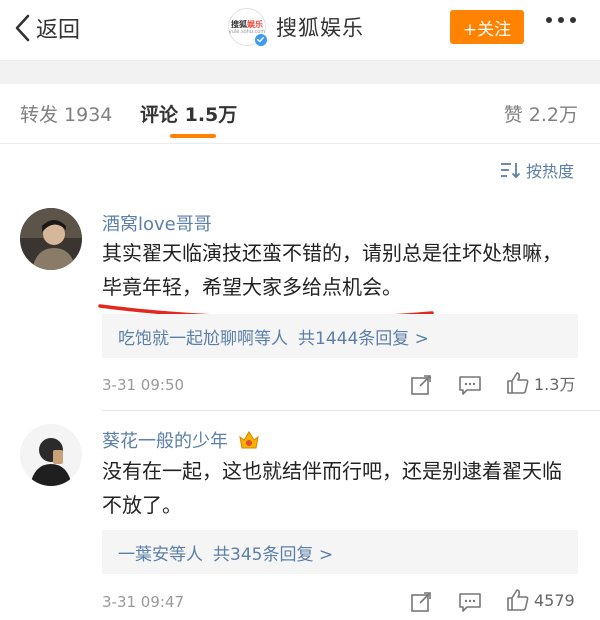  I want to click on hand-drawn-underline, so click(266, 312).